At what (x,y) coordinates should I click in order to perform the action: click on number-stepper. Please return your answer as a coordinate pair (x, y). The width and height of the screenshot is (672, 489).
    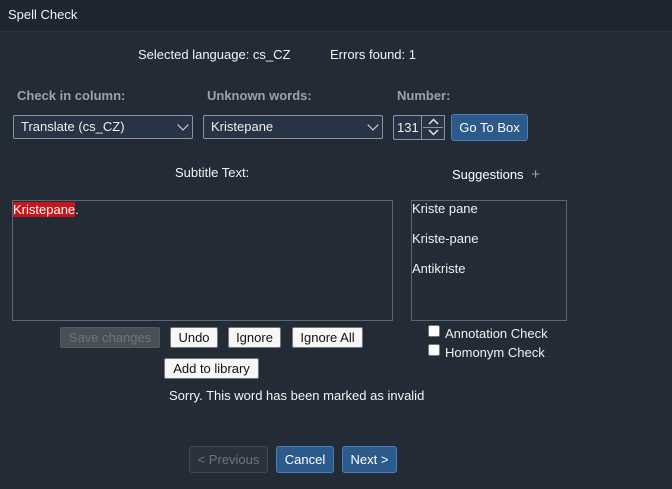
    Looking at the image, I should click on (433, 127).